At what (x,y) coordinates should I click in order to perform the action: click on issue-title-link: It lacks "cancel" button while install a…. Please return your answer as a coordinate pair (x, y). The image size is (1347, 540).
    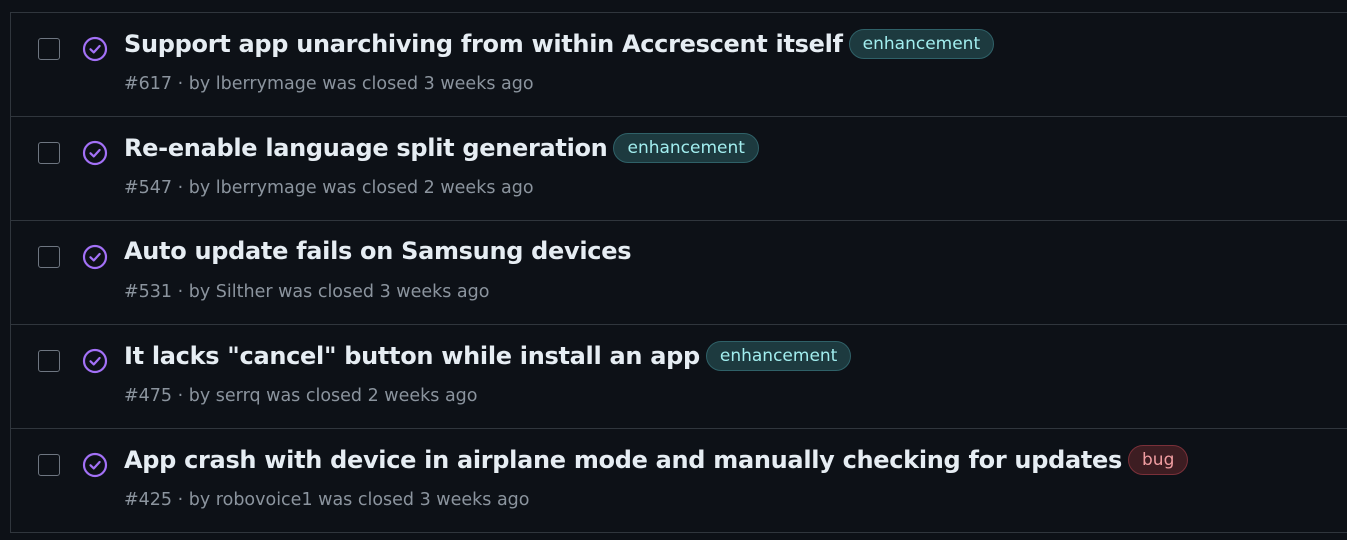
    Looking at the image, I should click on (412, 356).